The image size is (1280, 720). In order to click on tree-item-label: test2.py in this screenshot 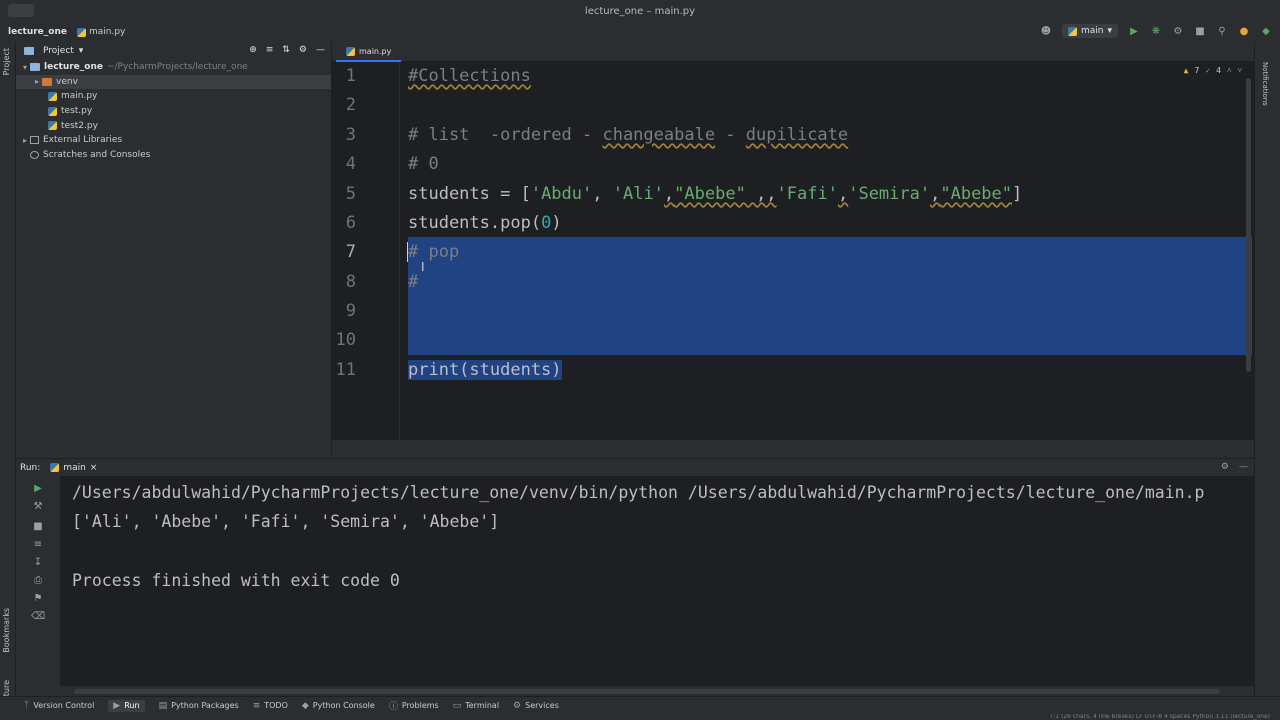, I will do `click(79, 125)`.